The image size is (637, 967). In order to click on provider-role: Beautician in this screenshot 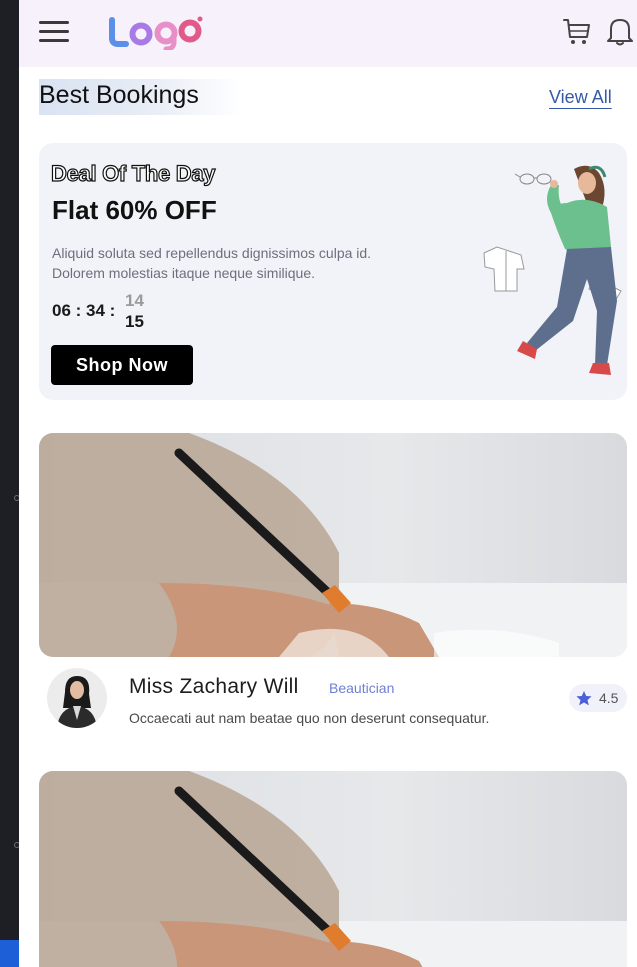, I will do `click(362, 688)`.